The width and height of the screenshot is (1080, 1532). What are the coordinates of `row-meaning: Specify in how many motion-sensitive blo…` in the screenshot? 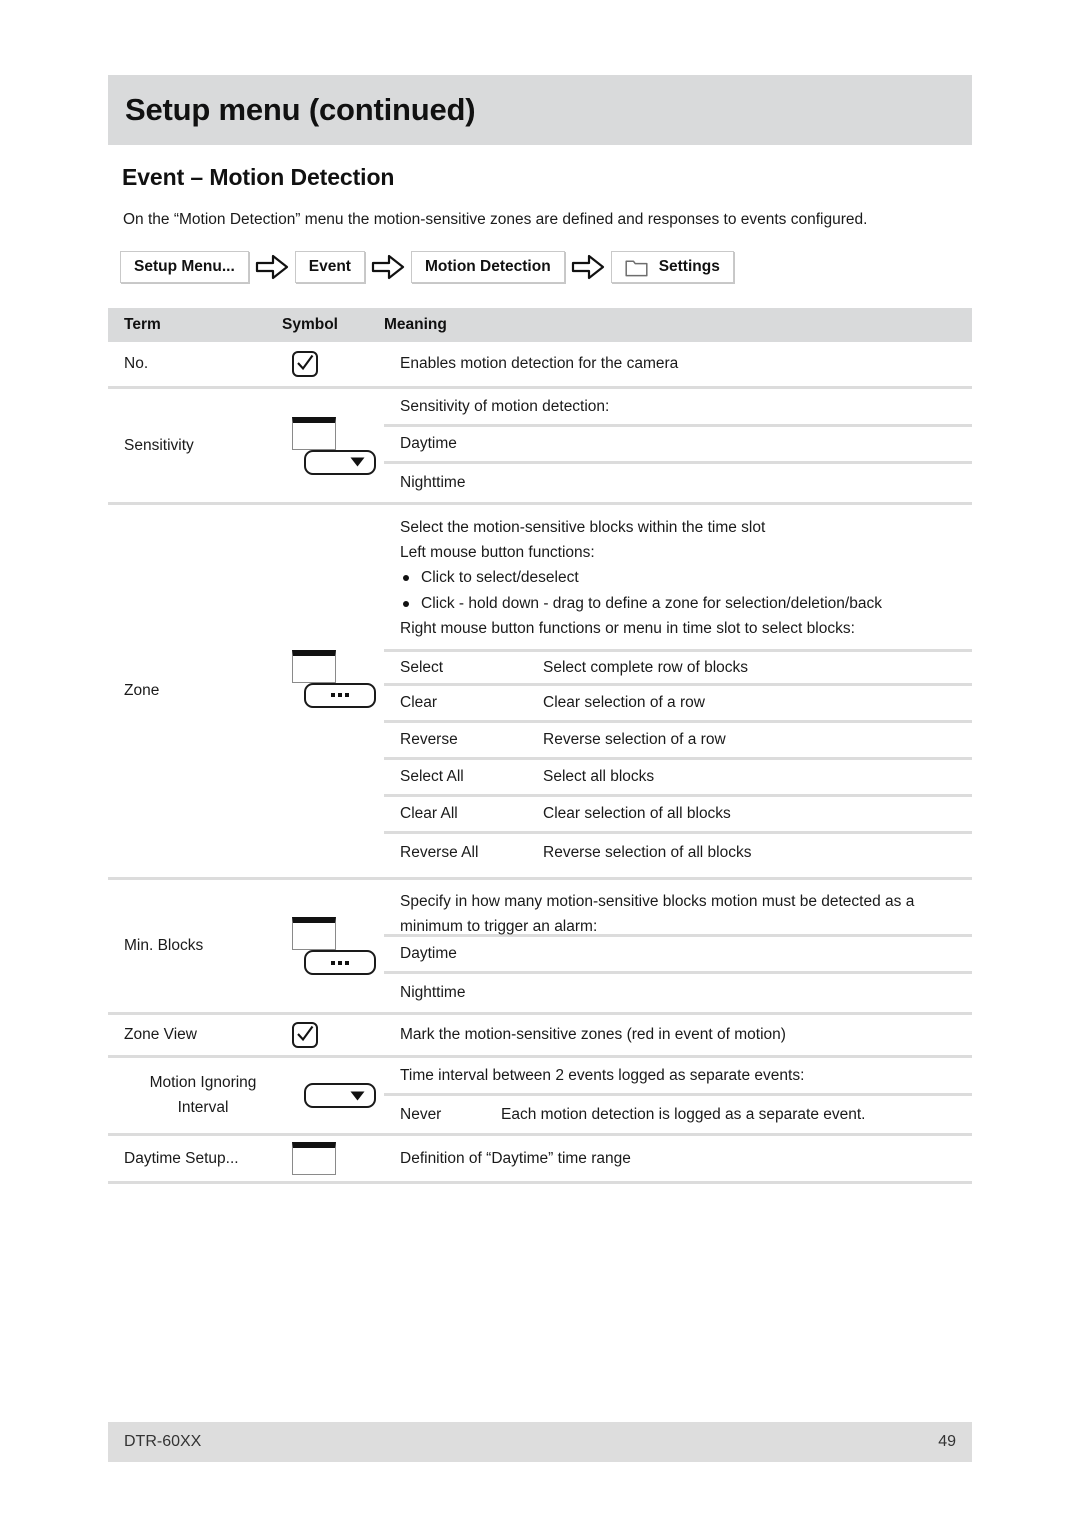 It's located at (678, 946).